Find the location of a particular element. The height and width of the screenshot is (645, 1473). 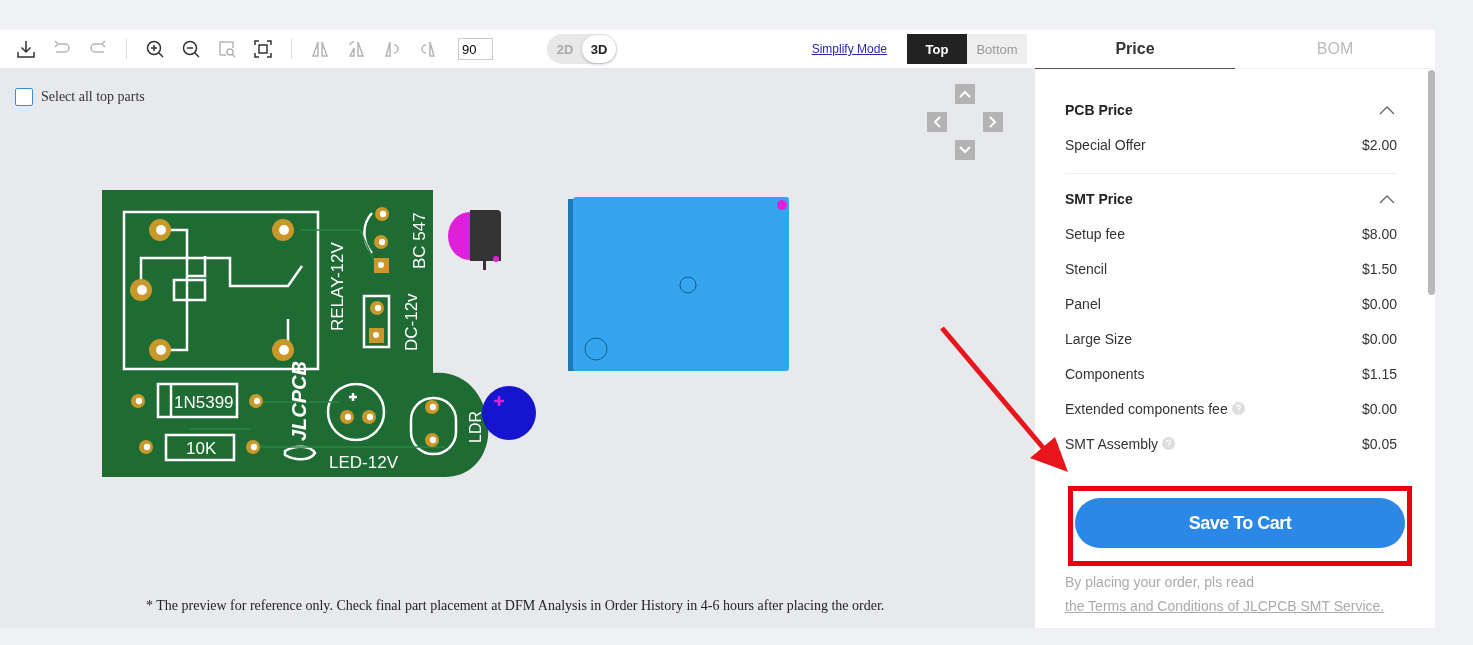

chevron-down-icon is located at coordinates (965, 150).